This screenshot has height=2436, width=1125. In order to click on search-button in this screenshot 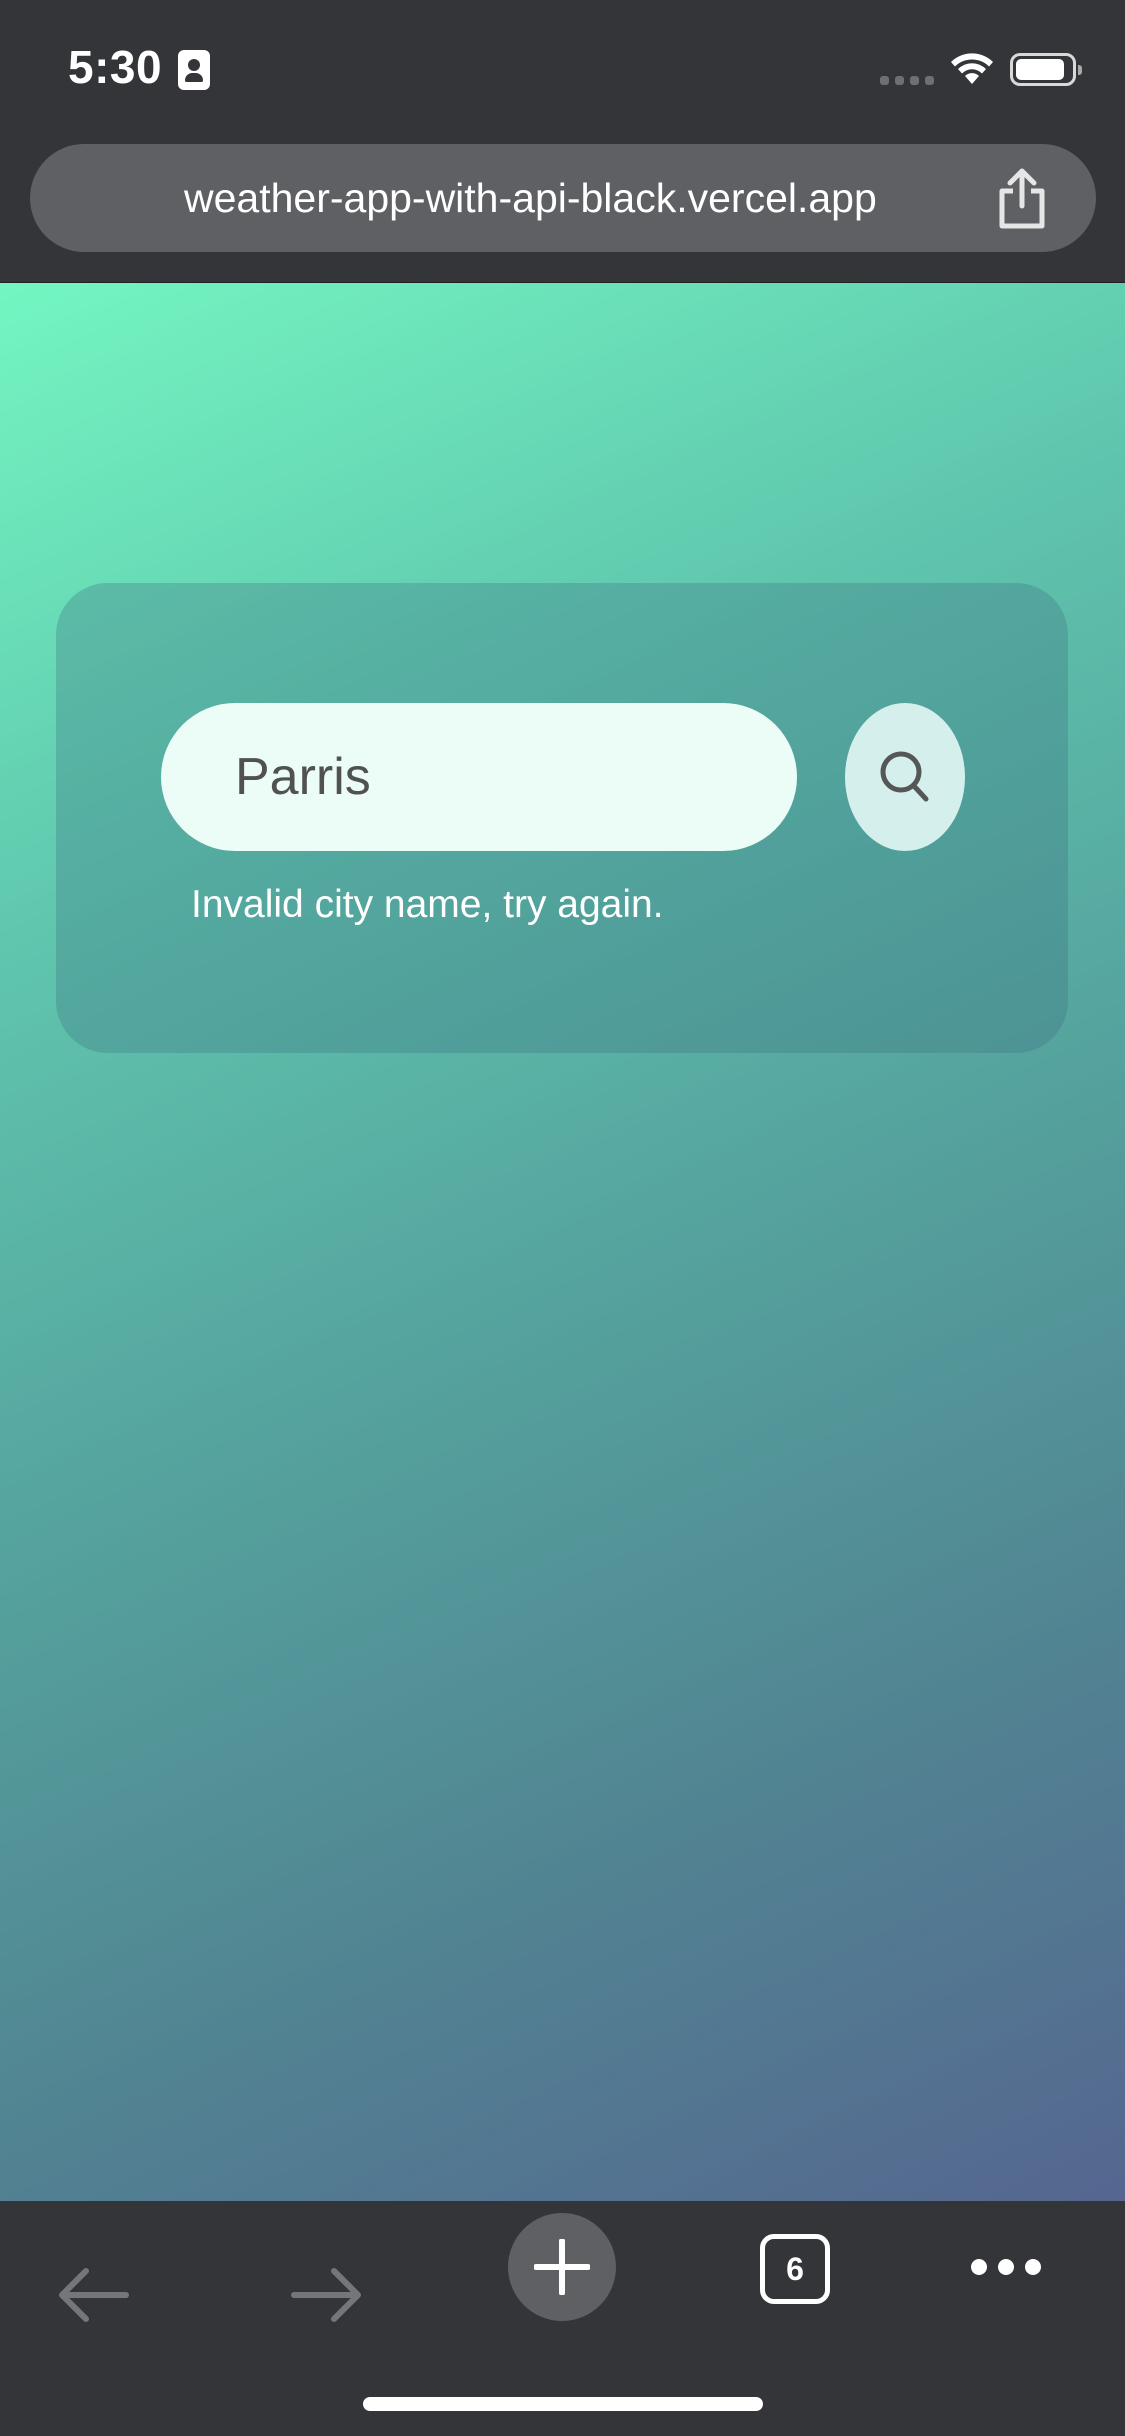, I will do `click(905, 777)`.